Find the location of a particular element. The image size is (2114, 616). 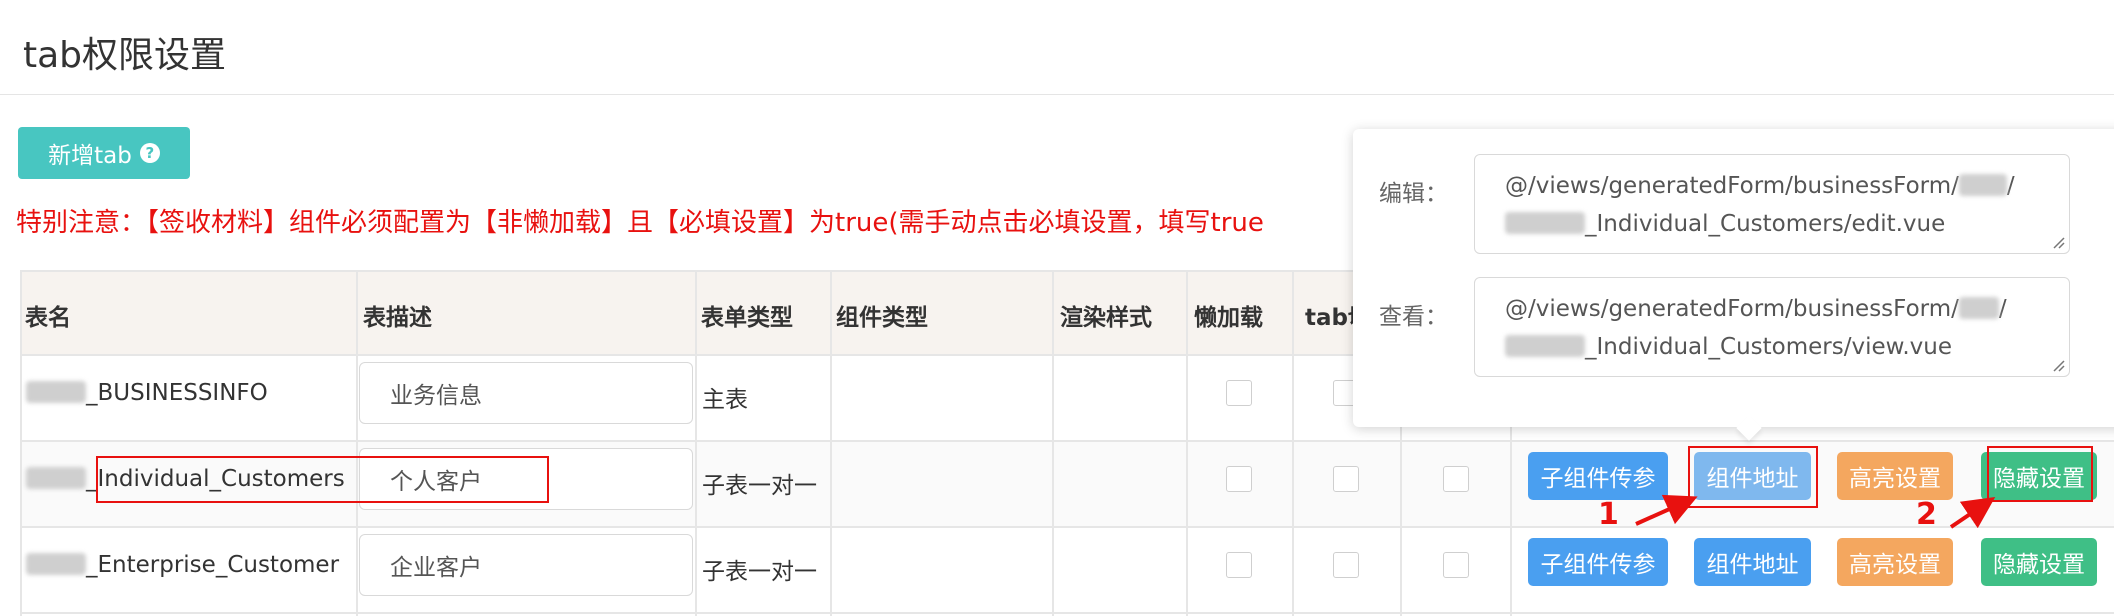

arrow-2-icon is located at coordinates (1972, 513).